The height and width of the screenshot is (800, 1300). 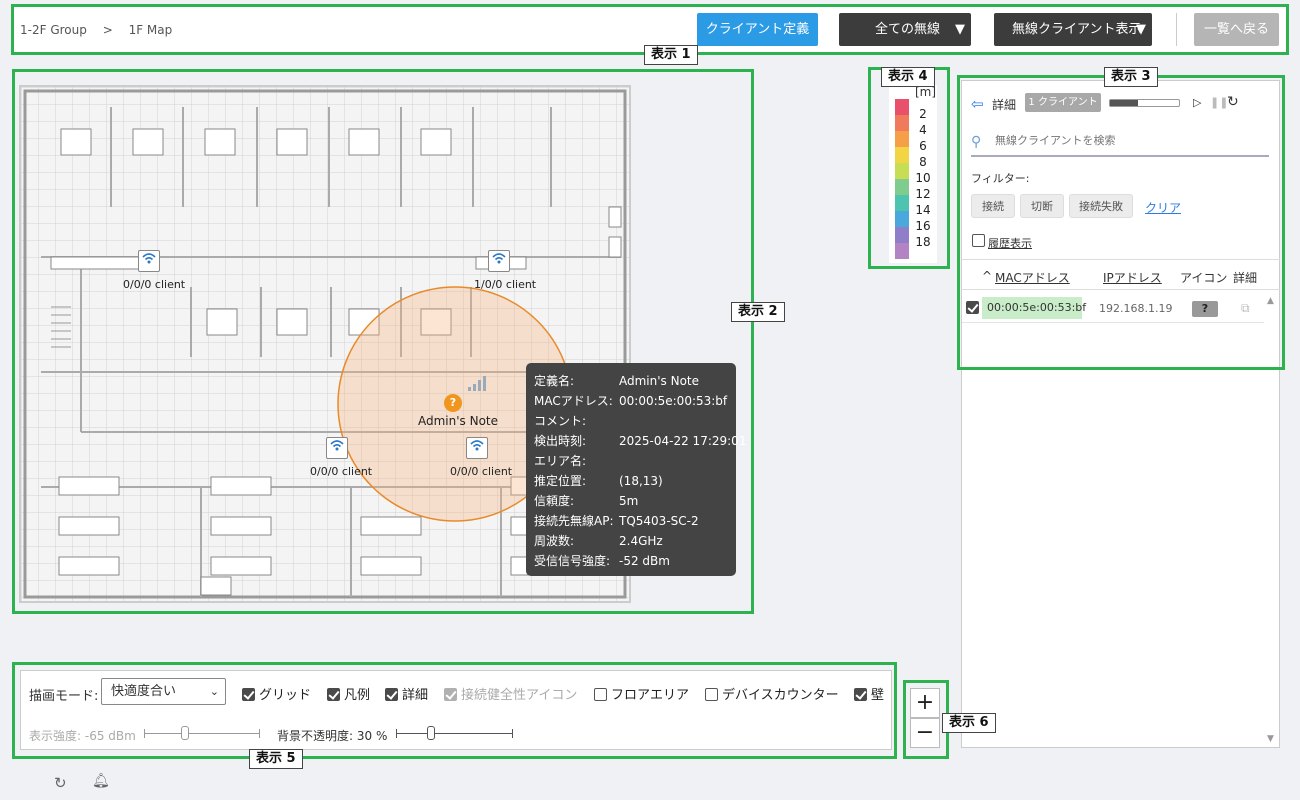 I want to click on signal-strength-slider-thumb, so click(x=185, y=733).